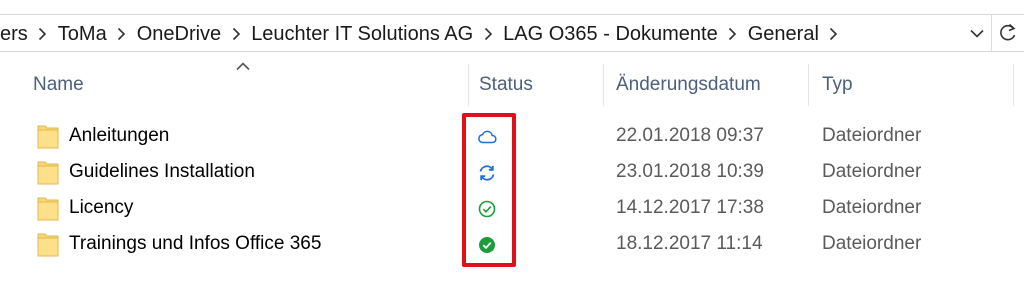  I want to click on file-date: 23.01.2018 10:39, so click(690, 171).